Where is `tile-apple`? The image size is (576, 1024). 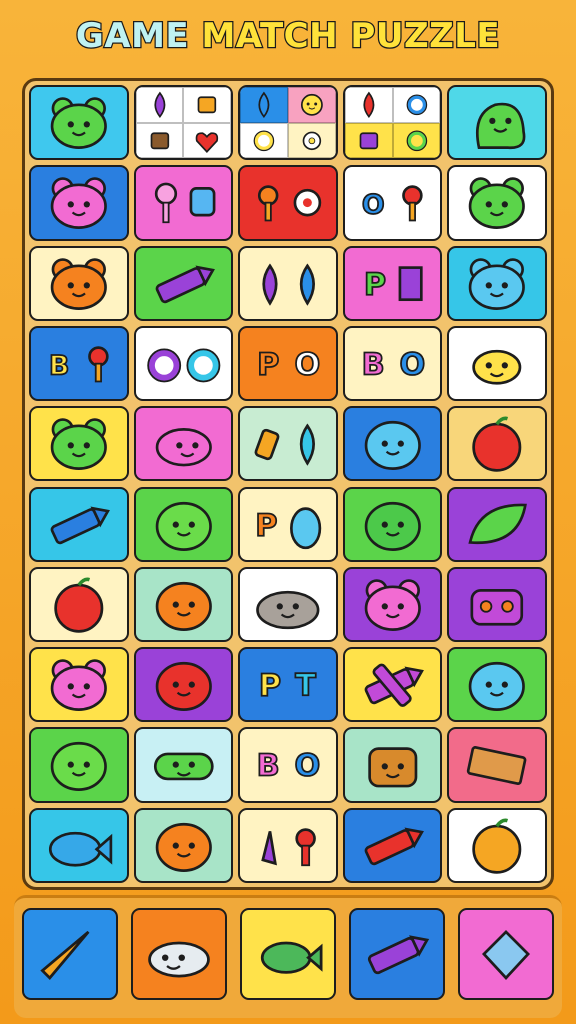 tile-apple is located at coordinates (79, 604).